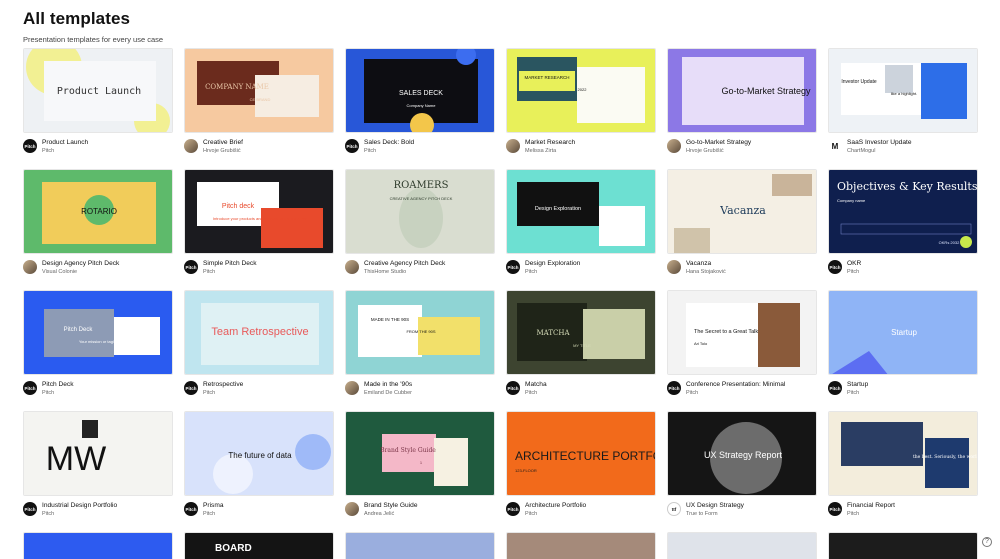  I want to click on template-title: Financial Report, so click(871, 505).